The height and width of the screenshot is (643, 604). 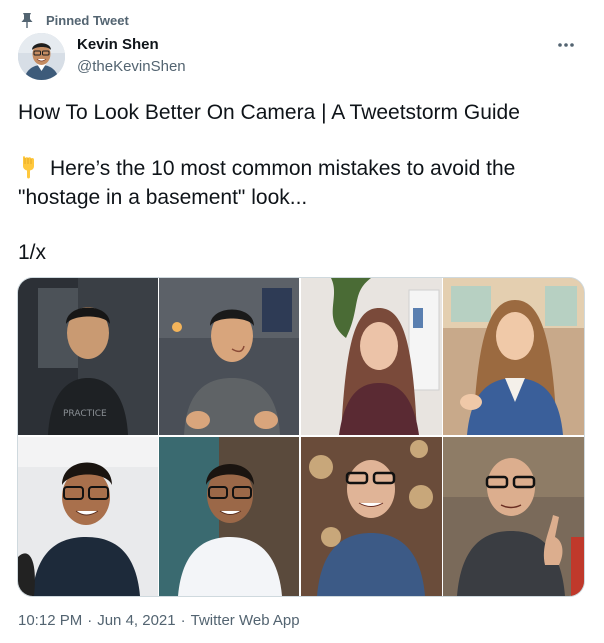 I want to click on pinned-label: Pinned Tweet, so click(x=87, y=20).